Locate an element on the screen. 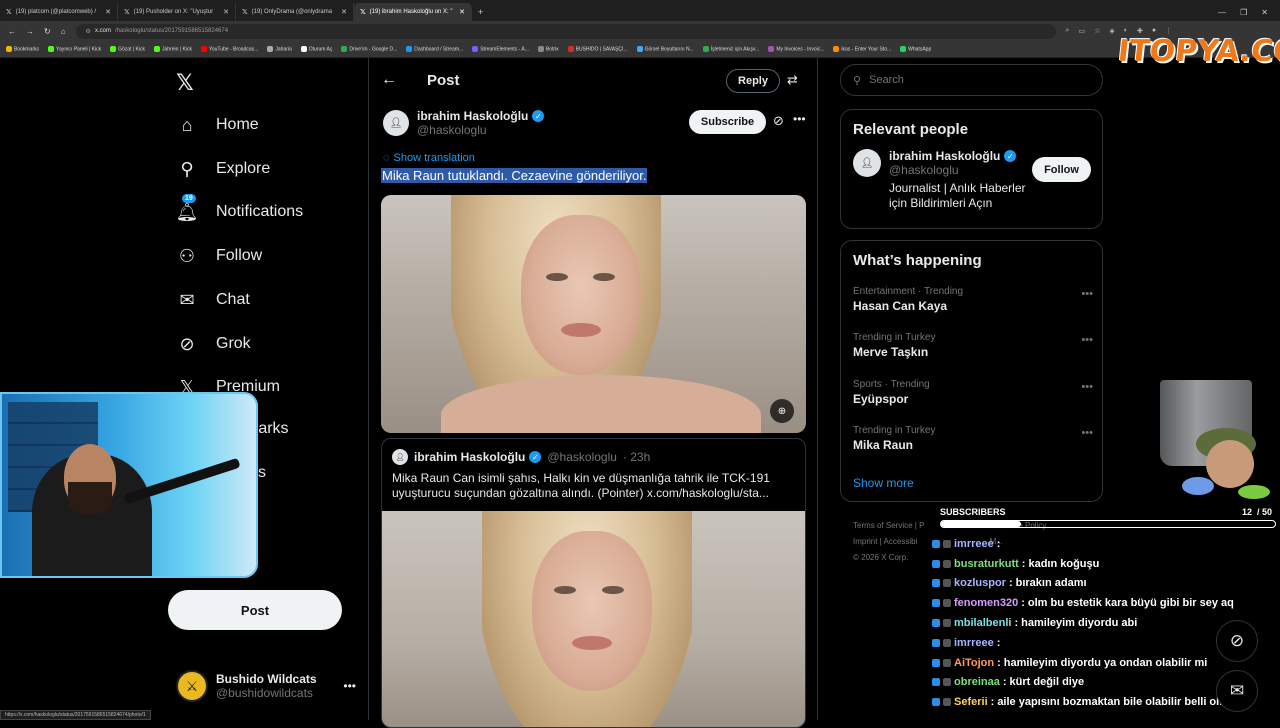  bookmark-item: Jahrein | Kick is located at coordinates (173, 48).